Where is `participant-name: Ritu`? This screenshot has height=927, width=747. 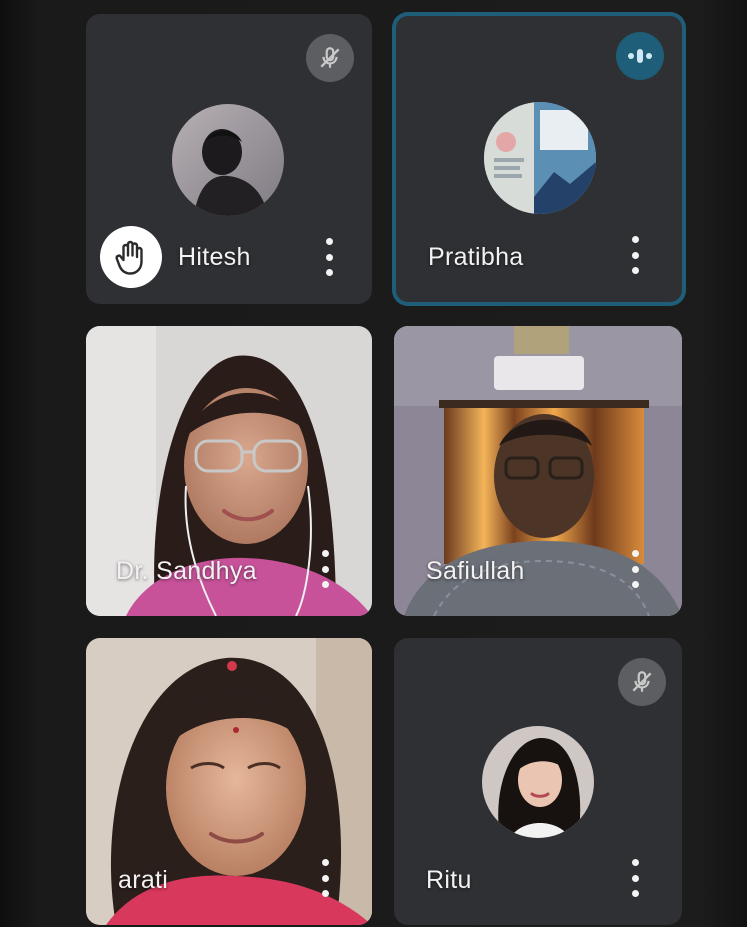
participant-name: Ritu is located at coordinates (449, 880).